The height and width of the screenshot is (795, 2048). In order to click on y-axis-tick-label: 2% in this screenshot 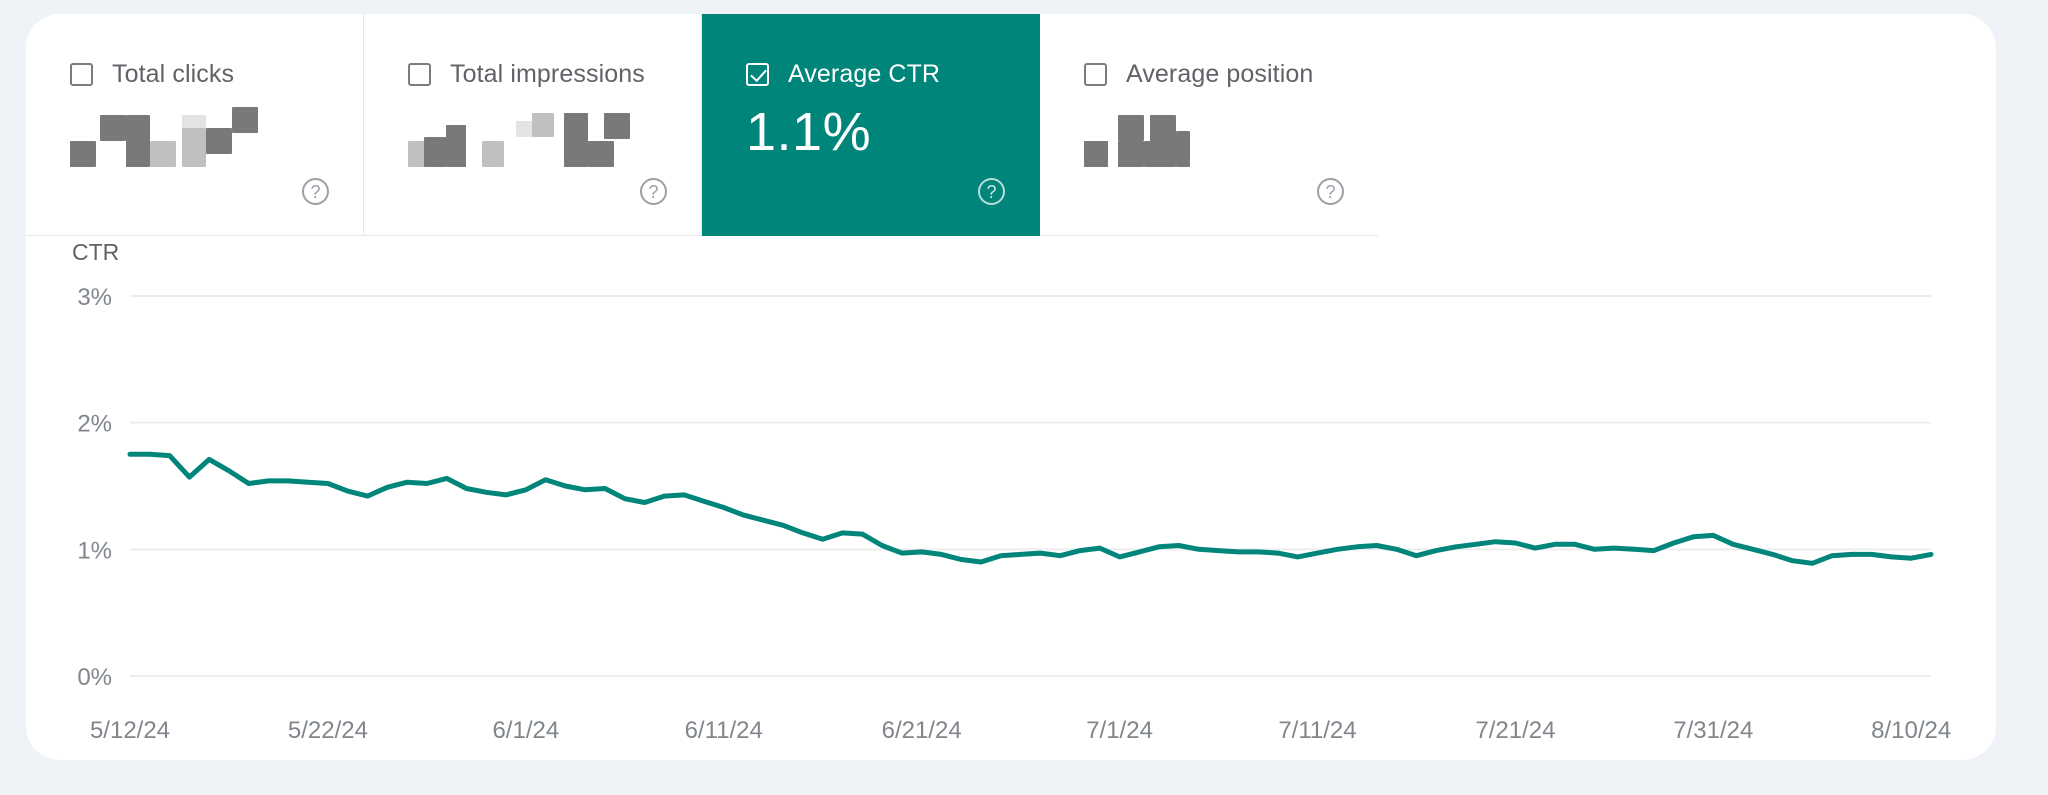, I will do `click(94, 424)`.